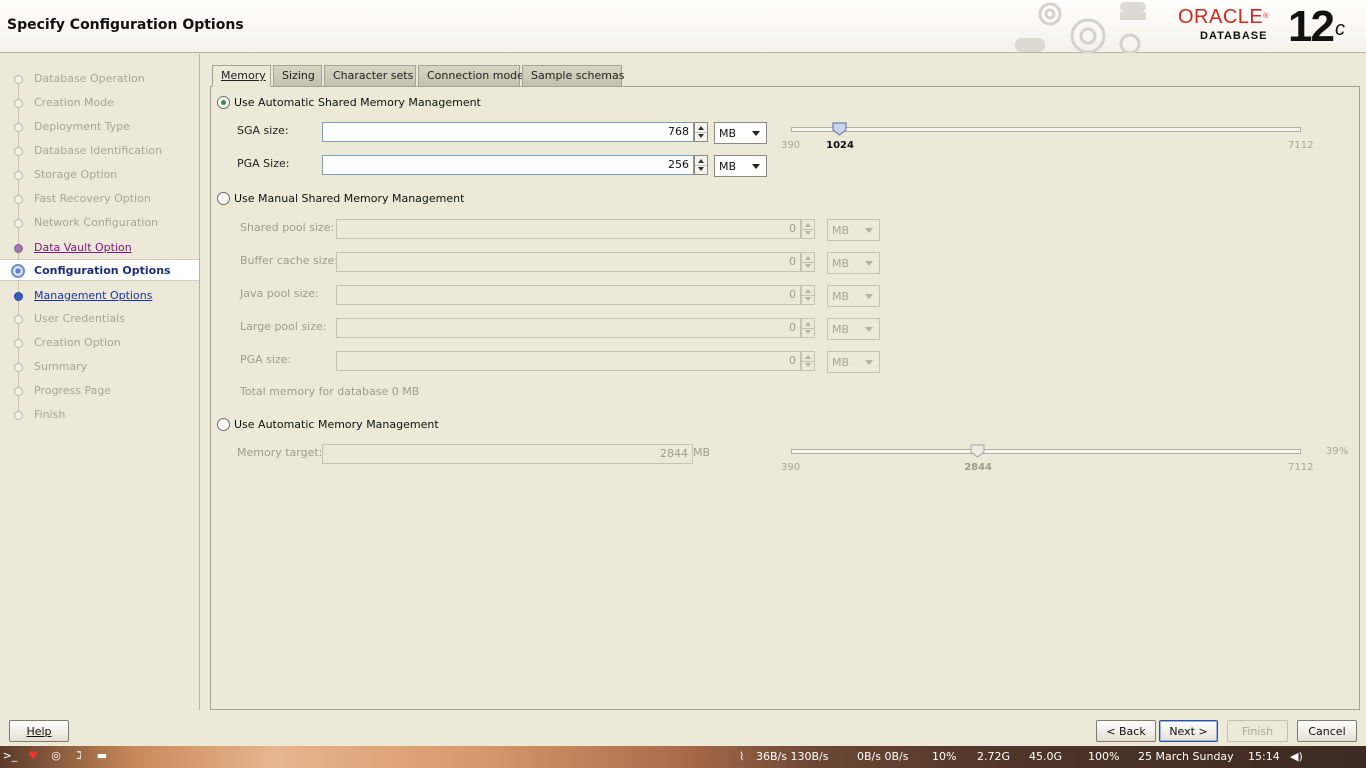 The image size is (1366, 768). What do you see at coordinates (701, 132) in the screenshot?
I see `sga-size-spinner` at bounding box center [701, 132].